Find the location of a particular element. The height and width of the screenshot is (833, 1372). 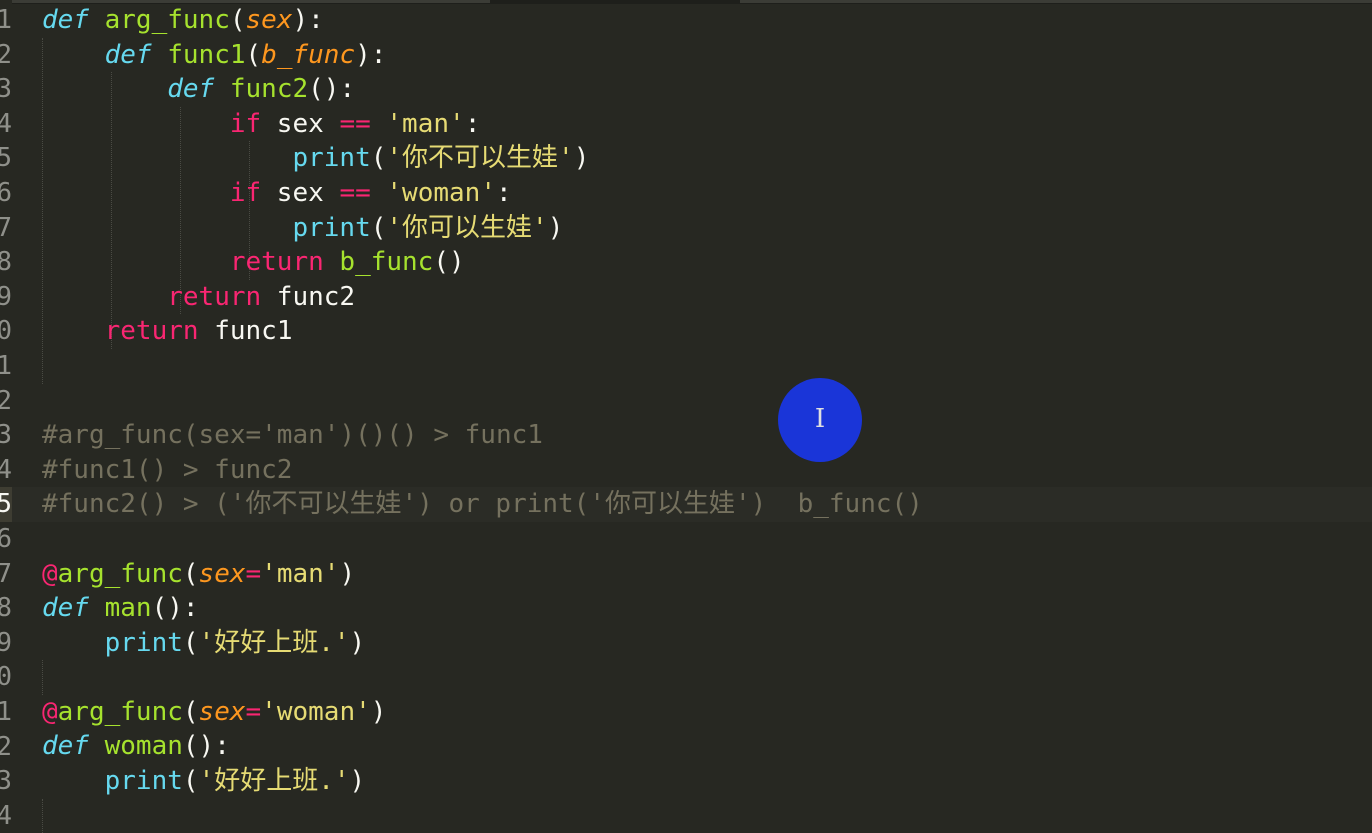

code-token: : is located at coordinates (472, 123).